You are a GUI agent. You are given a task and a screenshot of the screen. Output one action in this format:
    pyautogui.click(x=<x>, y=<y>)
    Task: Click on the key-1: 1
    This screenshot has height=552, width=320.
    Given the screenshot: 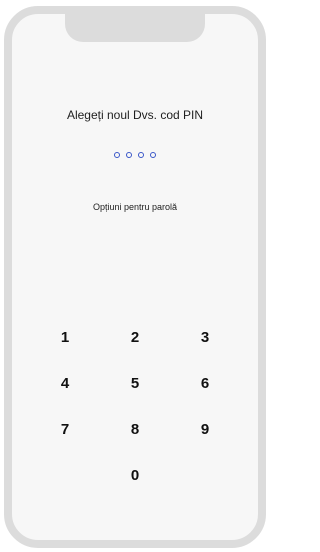 What is the action you would take?
    pyautogui.click(x=65, y=337)
    